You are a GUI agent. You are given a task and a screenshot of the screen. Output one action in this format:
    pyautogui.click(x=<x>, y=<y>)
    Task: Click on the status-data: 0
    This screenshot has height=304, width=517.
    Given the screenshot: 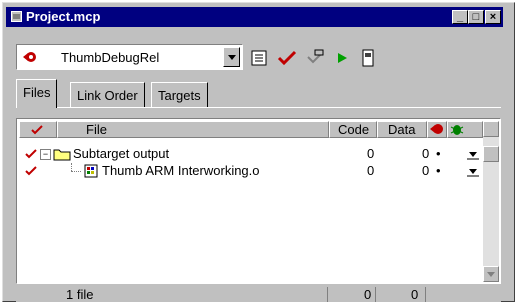 What is the action you would take?
    pyautogui.click(x=401, y=294)
    